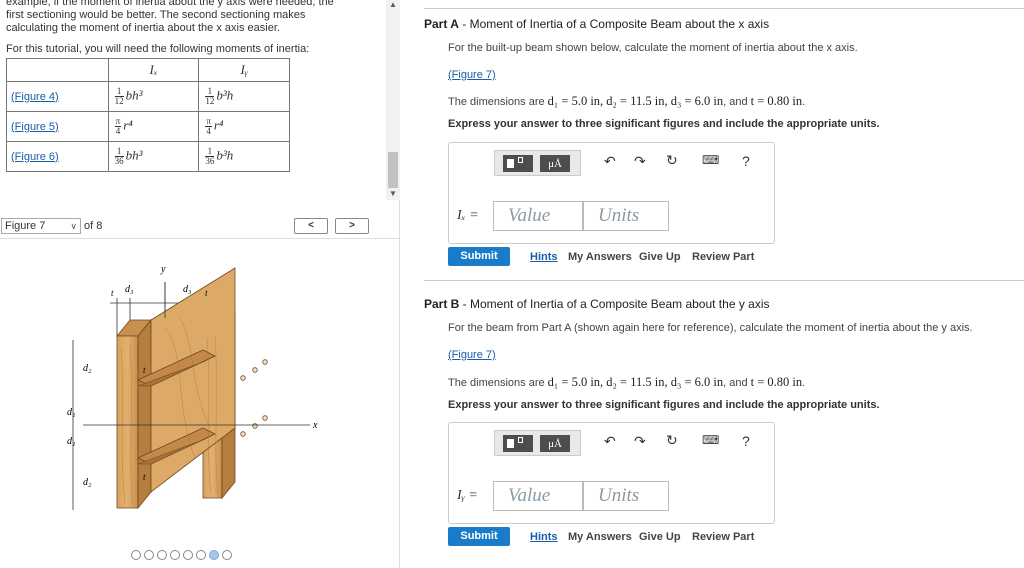 The height and width of the screenshot is (568, 1024). What do you see at coordinates (611, 473) in the screenshot?
I see `part-b-answer-box: μÅ ↶ ↷ ↻ ⌨ ? Iᵧ = Value Units` at bounding box center [611, 473].